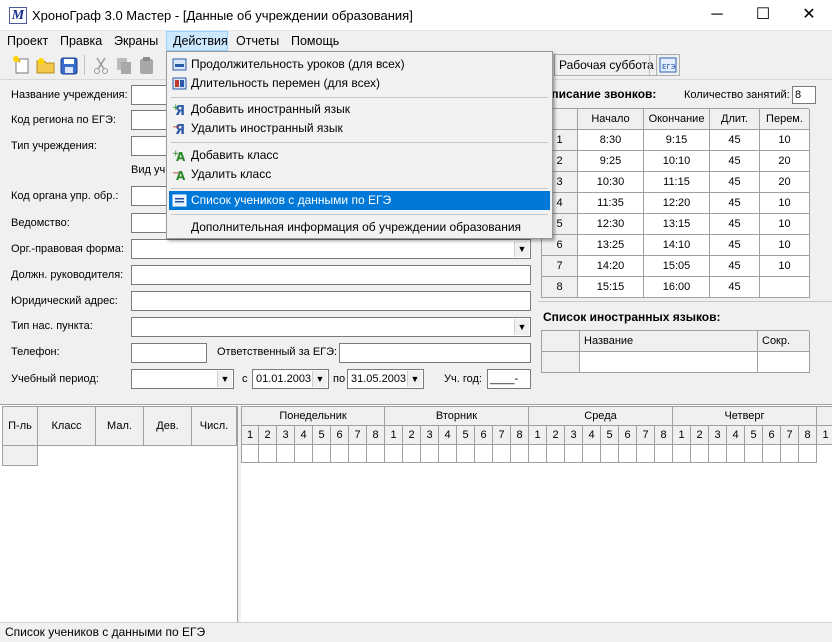 The width and height of the screenshot is (832, 642). Describe the element at coordinates (677, 182) in the screenshot. I see `bell-cell: 11:15` at that location.